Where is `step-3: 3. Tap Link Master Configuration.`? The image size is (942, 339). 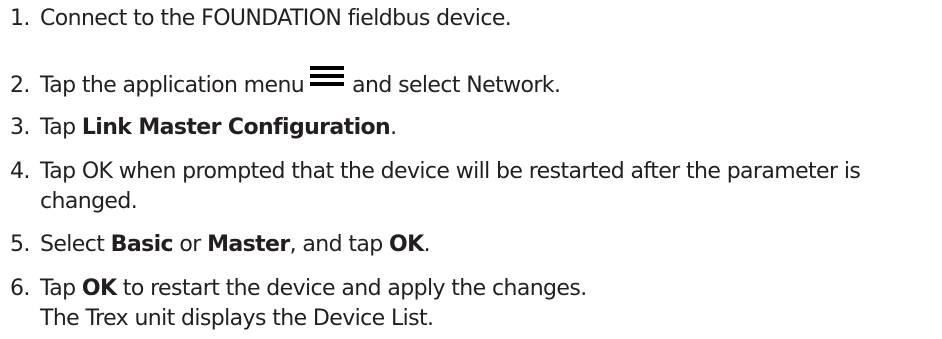 step-3: 3. Tap Link Master Configuration. is located at coordinates (203, 128).